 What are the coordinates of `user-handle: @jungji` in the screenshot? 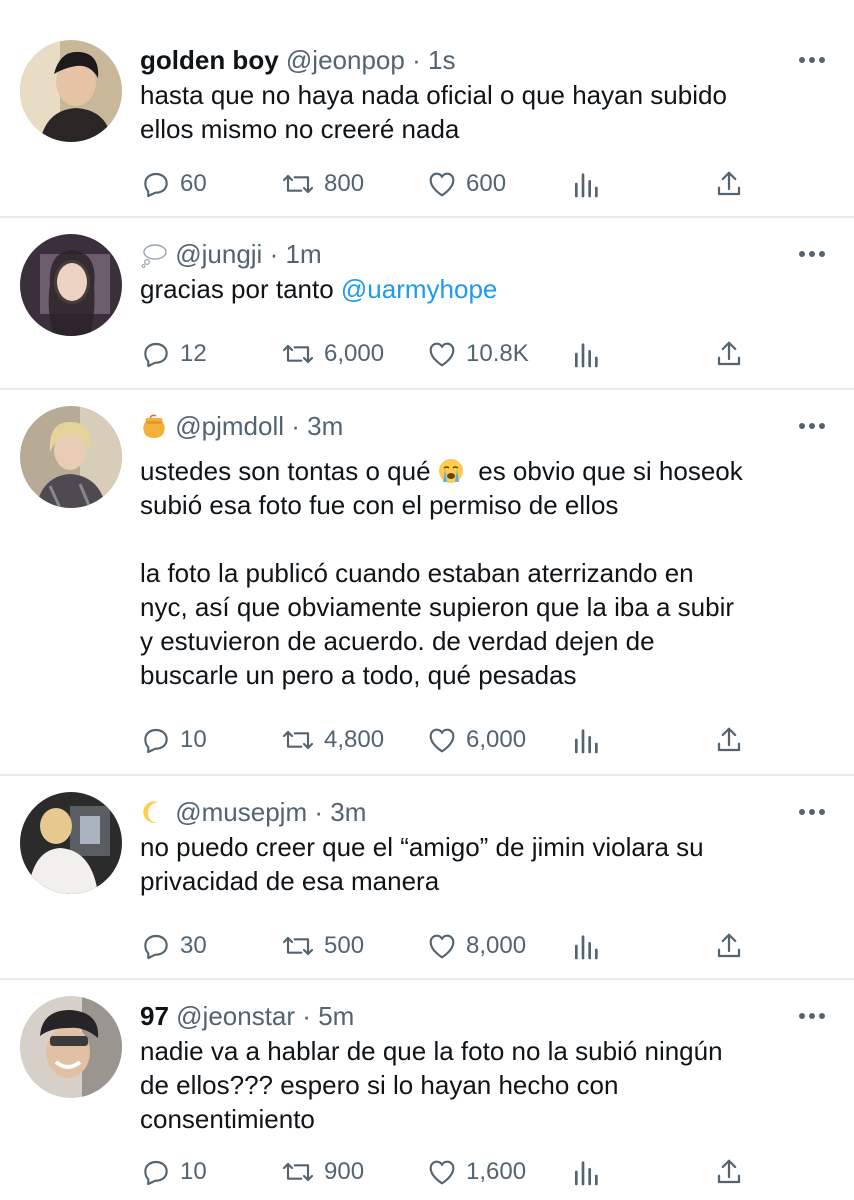 It's located at (218, 254).